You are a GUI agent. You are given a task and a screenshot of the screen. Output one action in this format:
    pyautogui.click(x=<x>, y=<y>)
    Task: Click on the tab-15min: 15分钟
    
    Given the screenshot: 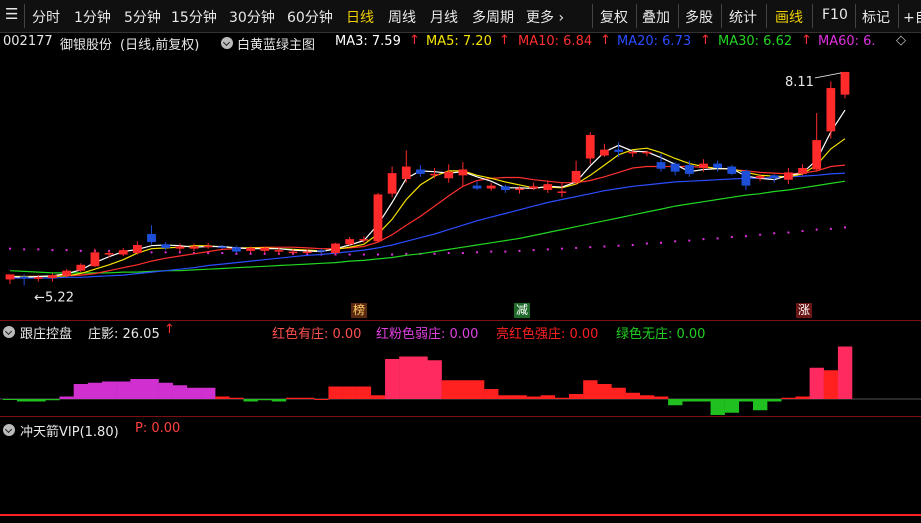 What is the action you would take?
    pyautogui.click(x=194, y=17)
    